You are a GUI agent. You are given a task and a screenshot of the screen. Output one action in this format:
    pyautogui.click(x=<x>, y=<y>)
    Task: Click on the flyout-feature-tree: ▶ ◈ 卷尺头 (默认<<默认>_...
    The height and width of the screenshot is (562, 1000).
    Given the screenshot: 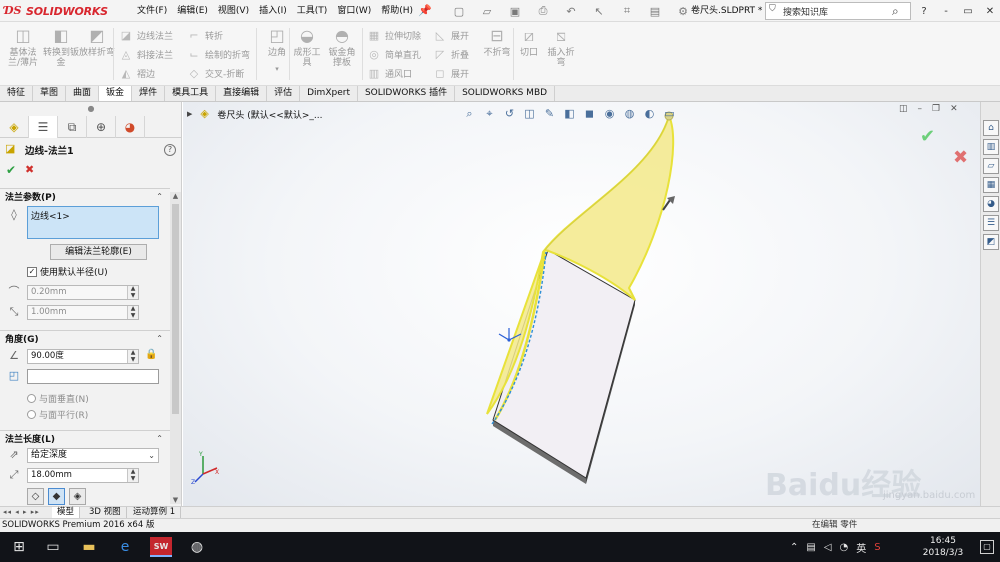 What is the action you would take?
    pyautogui.click(x=254, y=114)
    